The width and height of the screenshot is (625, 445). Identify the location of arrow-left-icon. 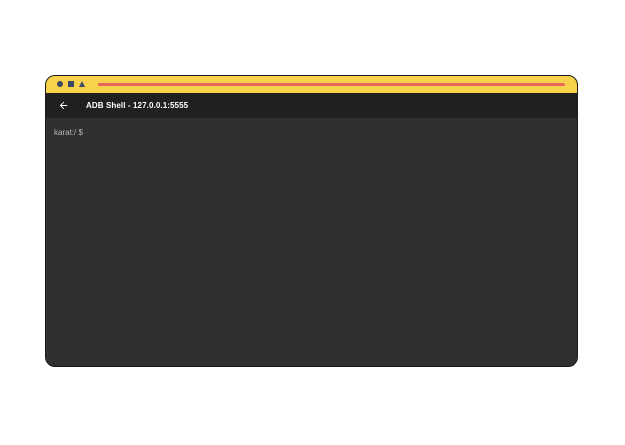
(63, 105).